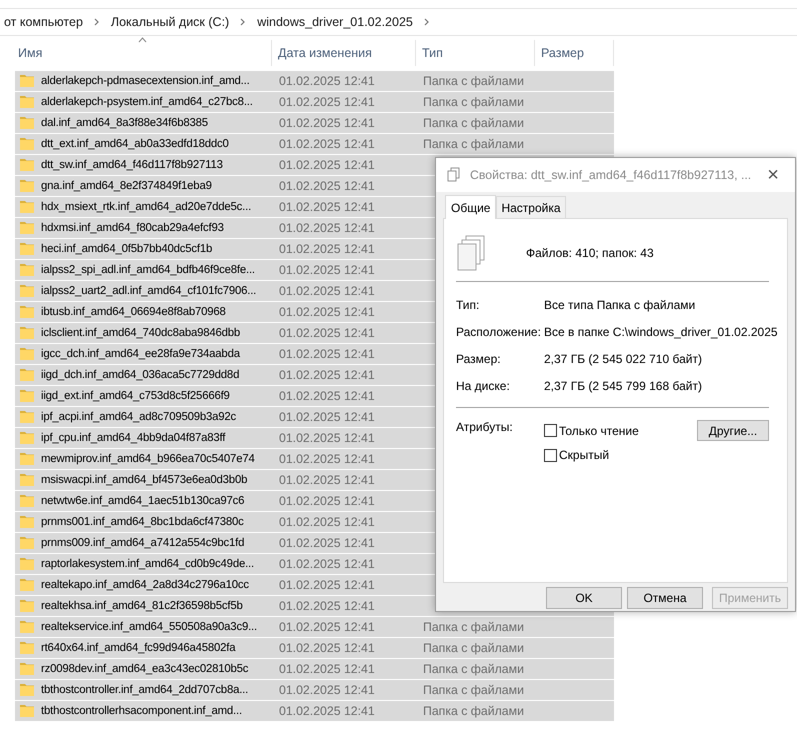 This screenshot has height=750, width=797. I want to click on dialog-button: Отмена, so click(665, 598).